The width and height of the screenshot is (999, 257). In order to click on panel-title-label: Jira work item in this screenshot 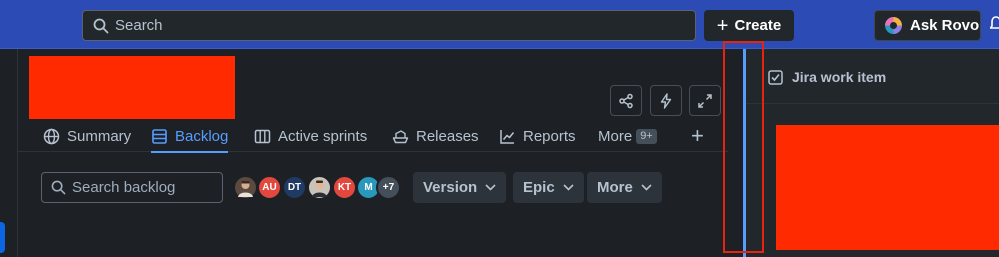, I will do `click(839, 77)`.